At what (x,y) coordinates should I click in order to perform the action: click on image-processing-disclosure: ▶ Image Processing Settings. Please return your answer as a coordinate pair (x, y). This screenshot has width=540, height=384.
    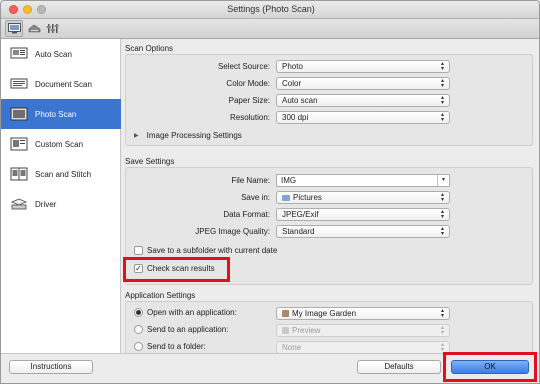
    Looking at the image, I should click on (188, 135).